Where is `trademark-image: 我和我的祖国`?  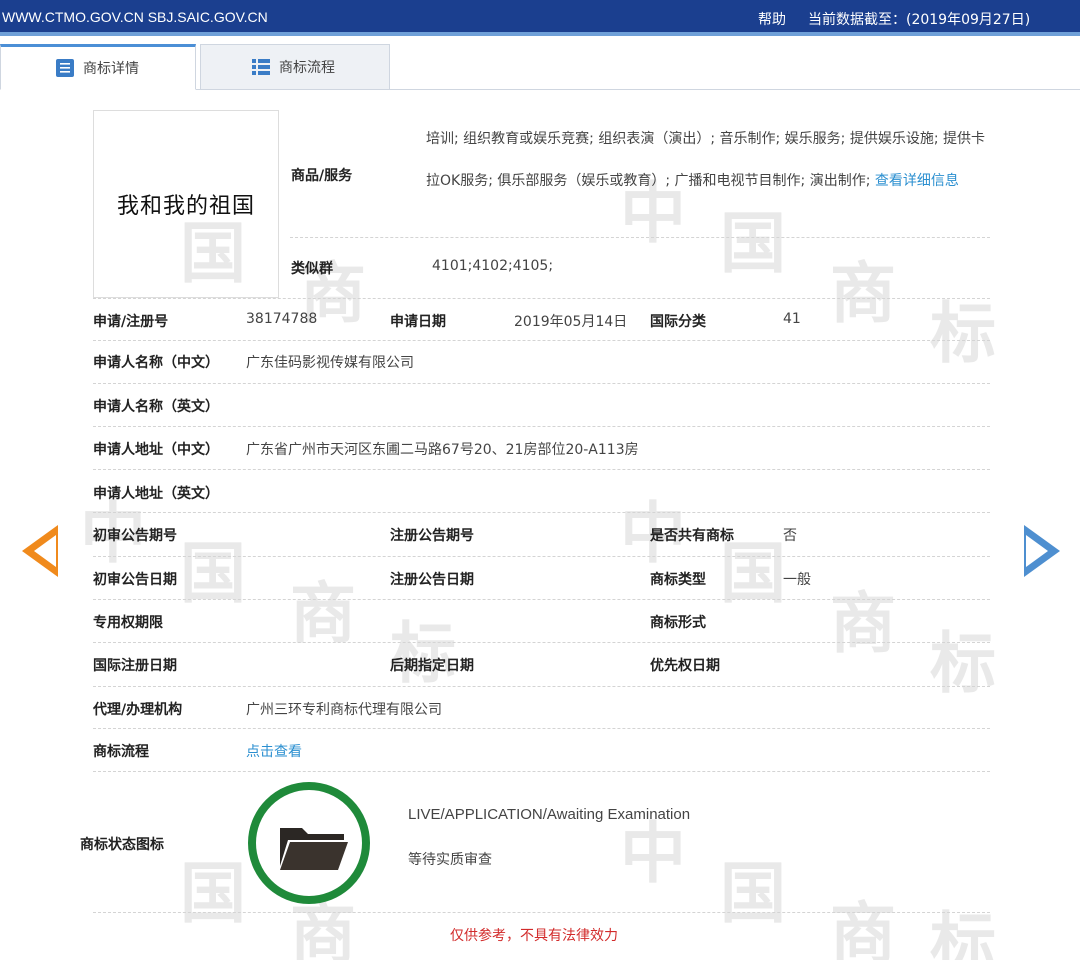 trademark-image: 我和我的祖国 is located at coordinates (186, 204).